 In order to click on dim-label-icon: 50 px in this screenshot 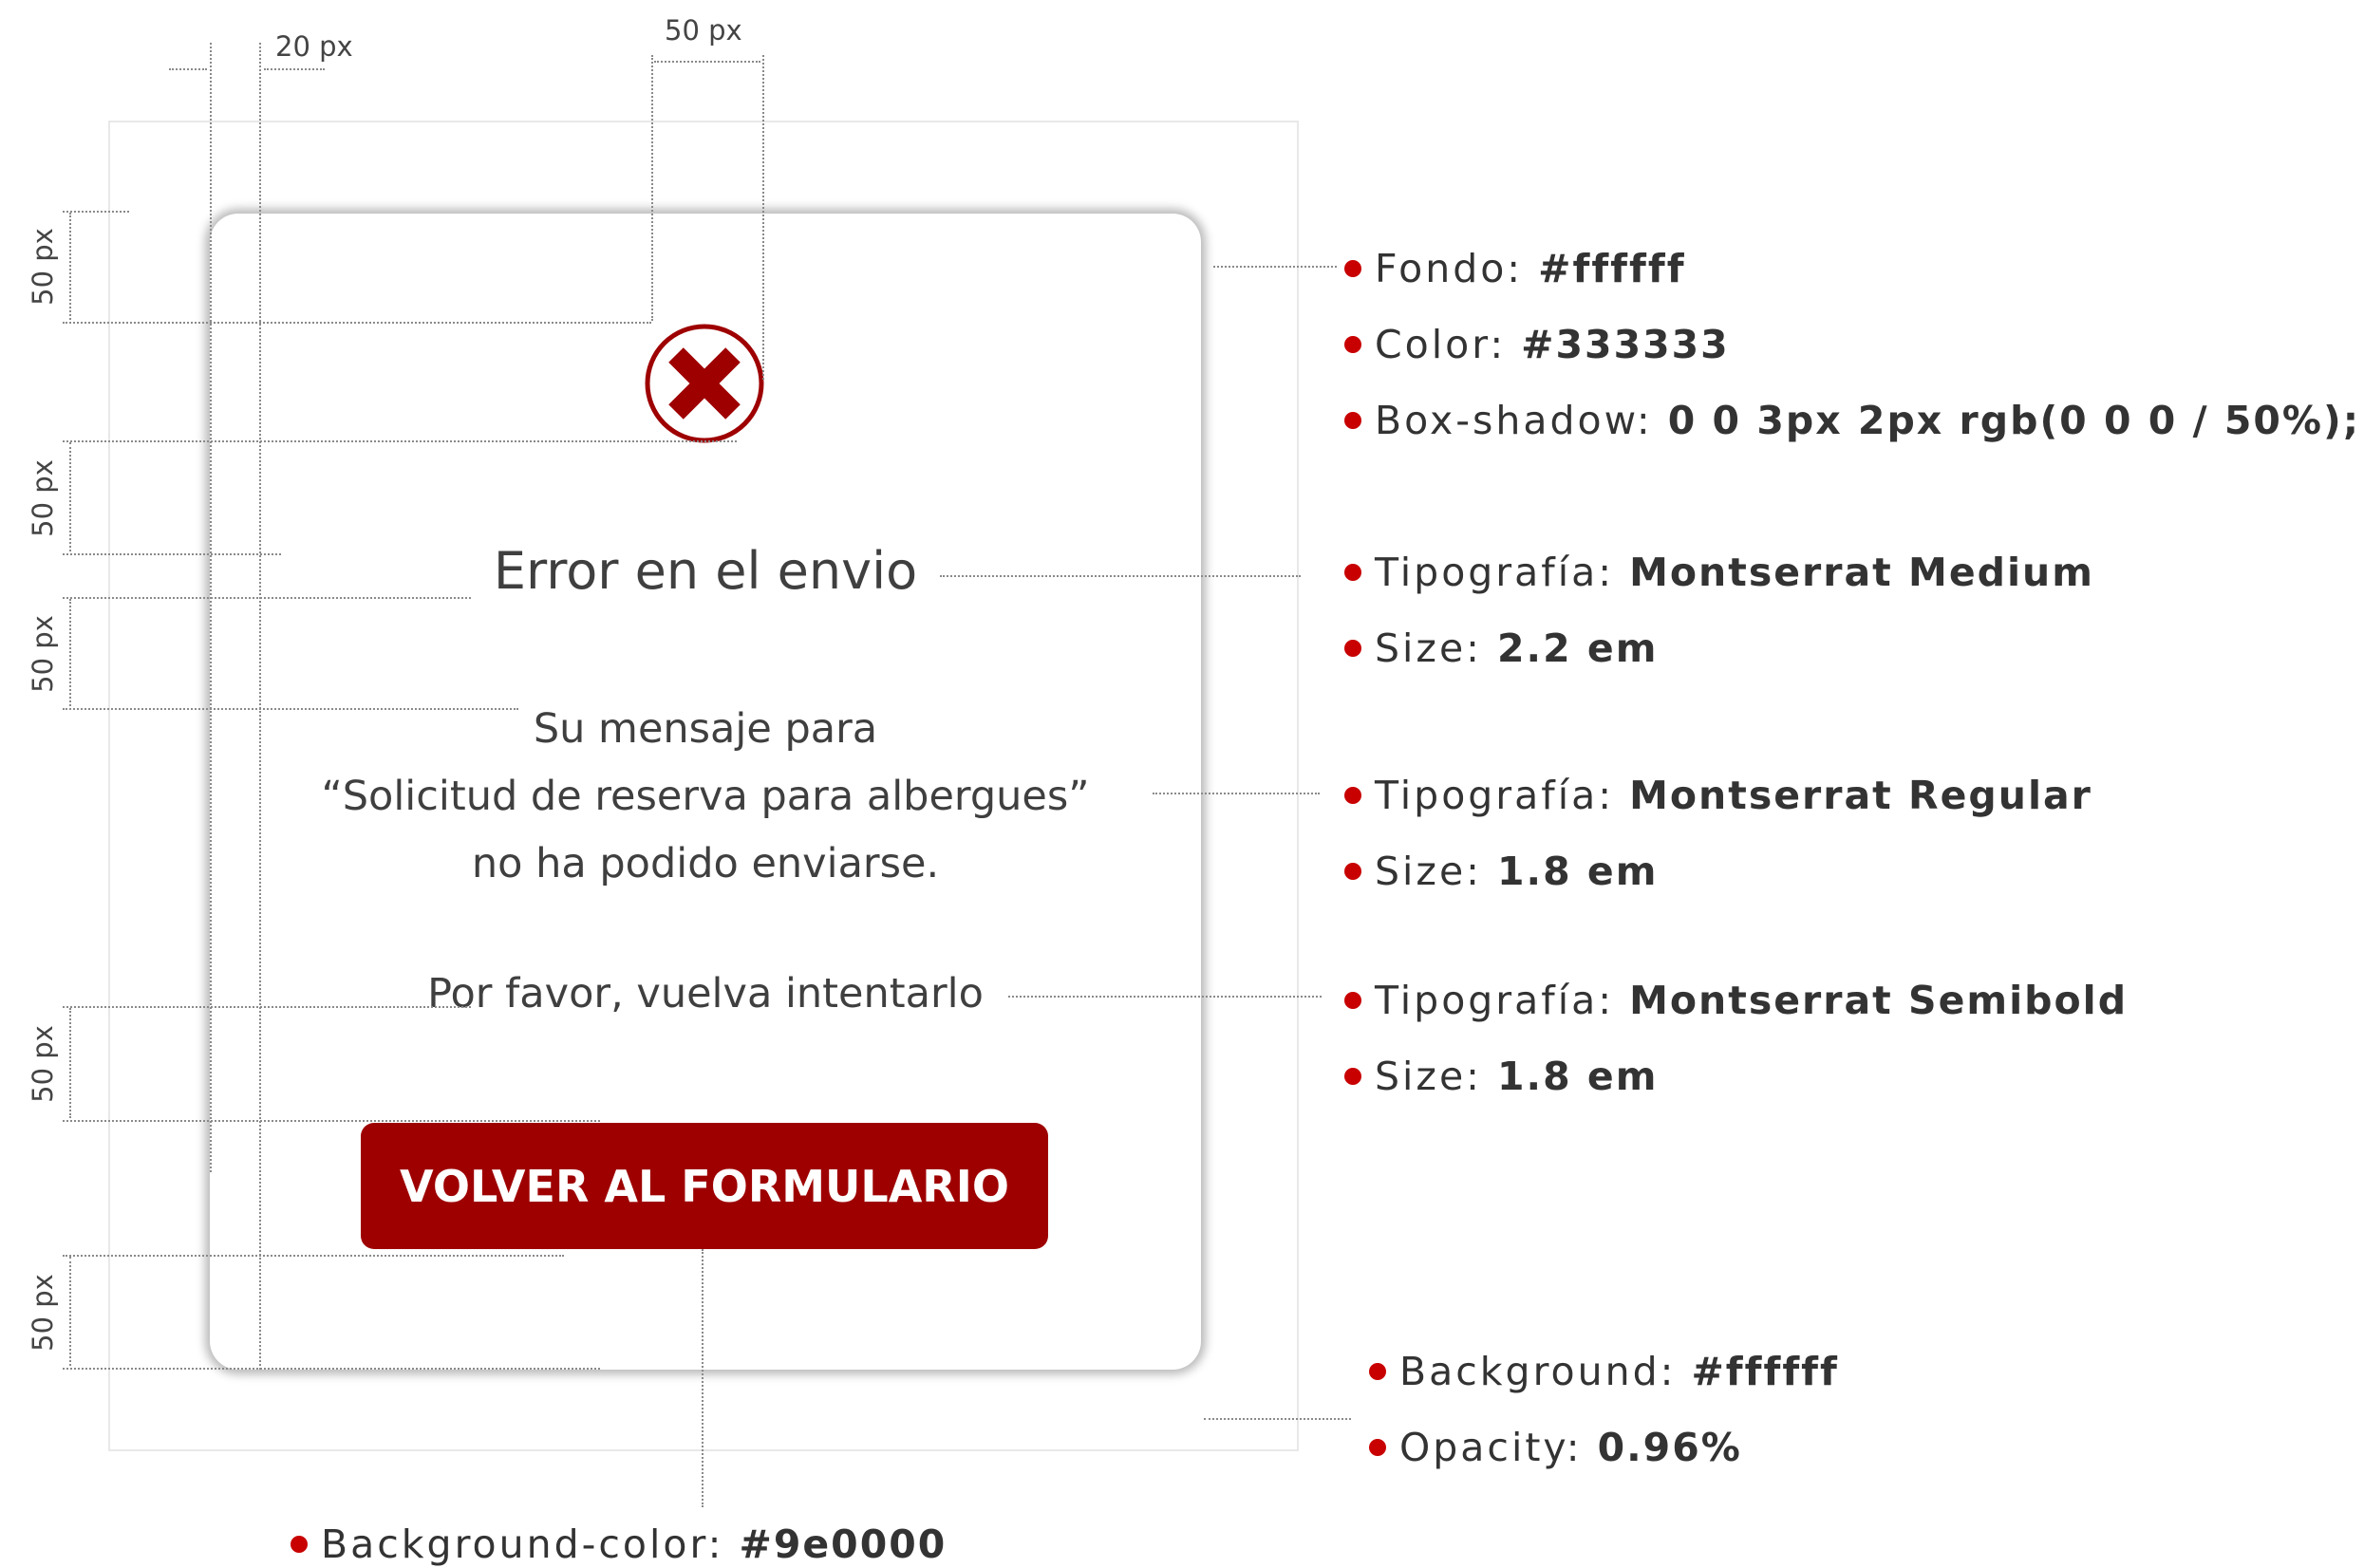, I will do `click(703, 30)`.